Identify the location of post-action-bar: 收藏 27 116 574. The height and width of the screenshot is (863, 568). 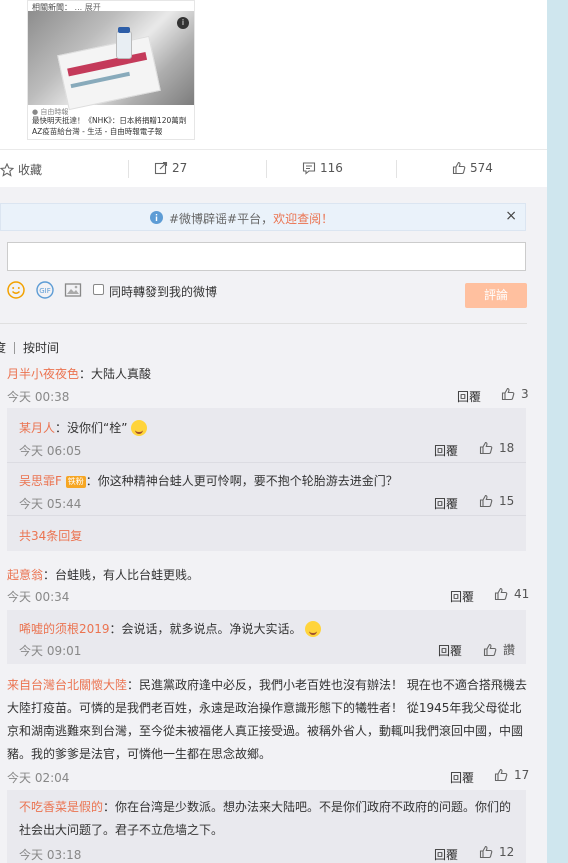
(273, 168).